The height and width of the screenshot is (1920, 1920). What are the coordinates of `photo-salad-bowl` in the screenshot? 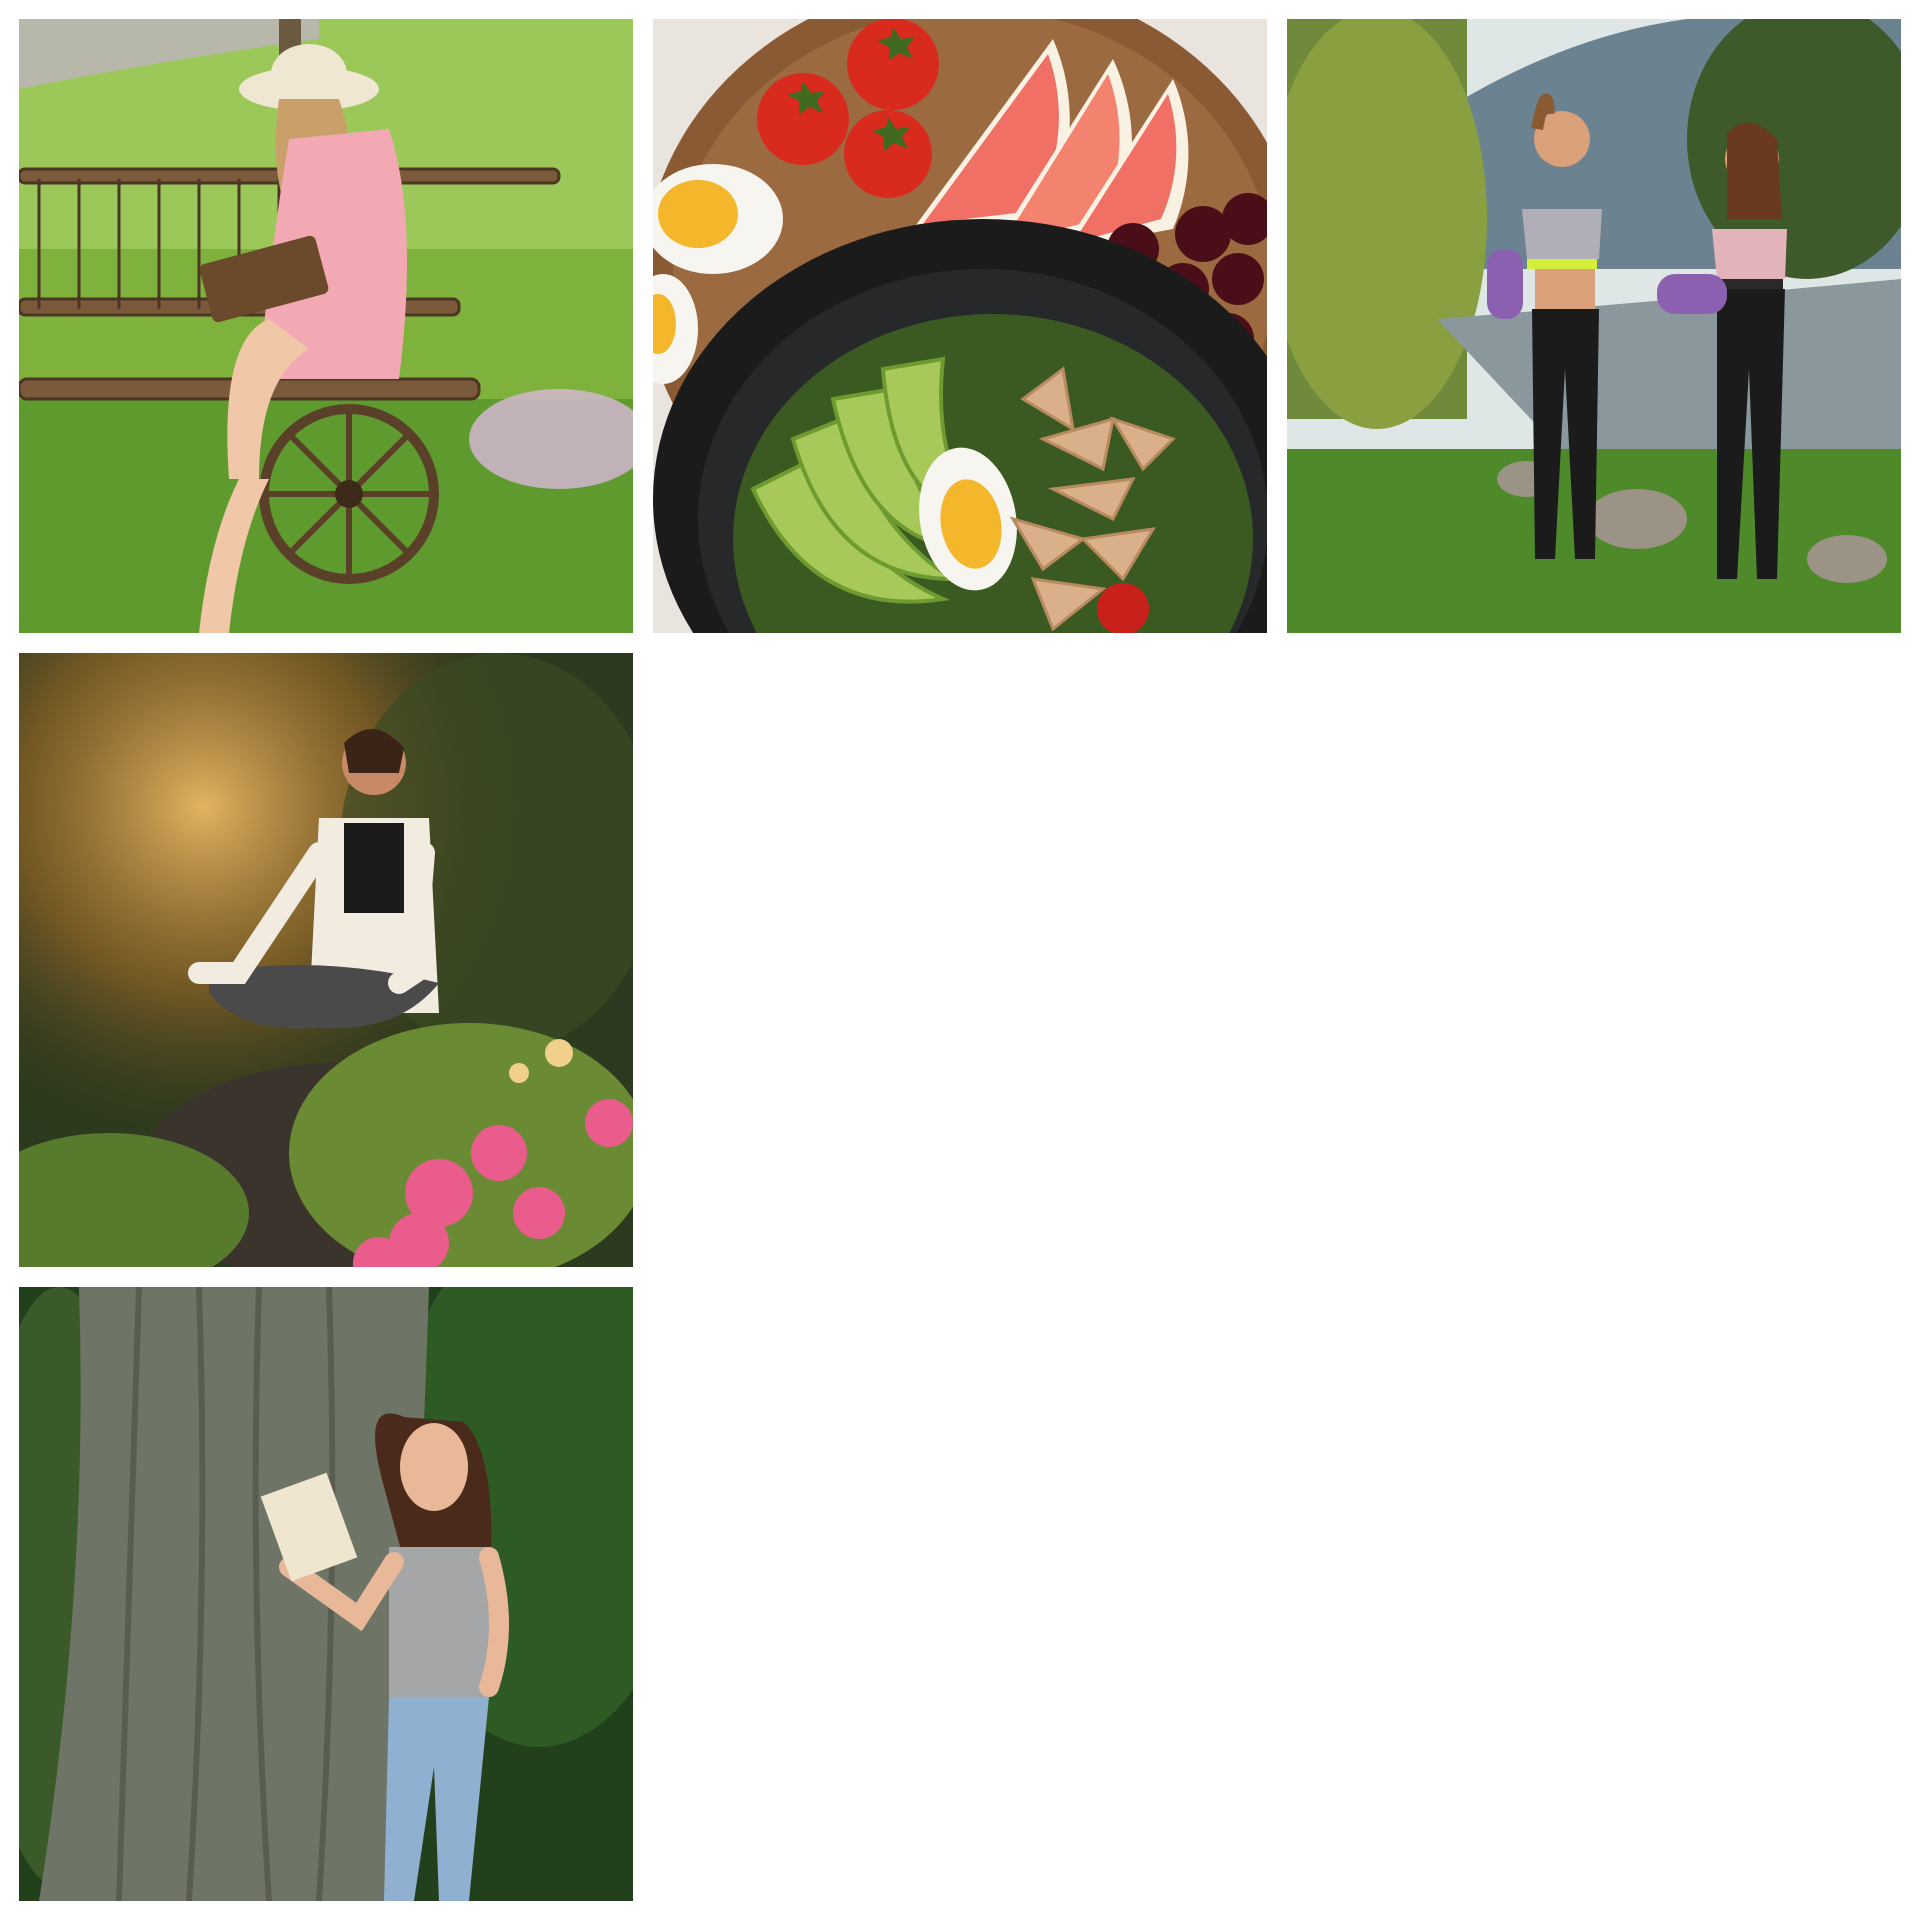 It's located at (960, 326).